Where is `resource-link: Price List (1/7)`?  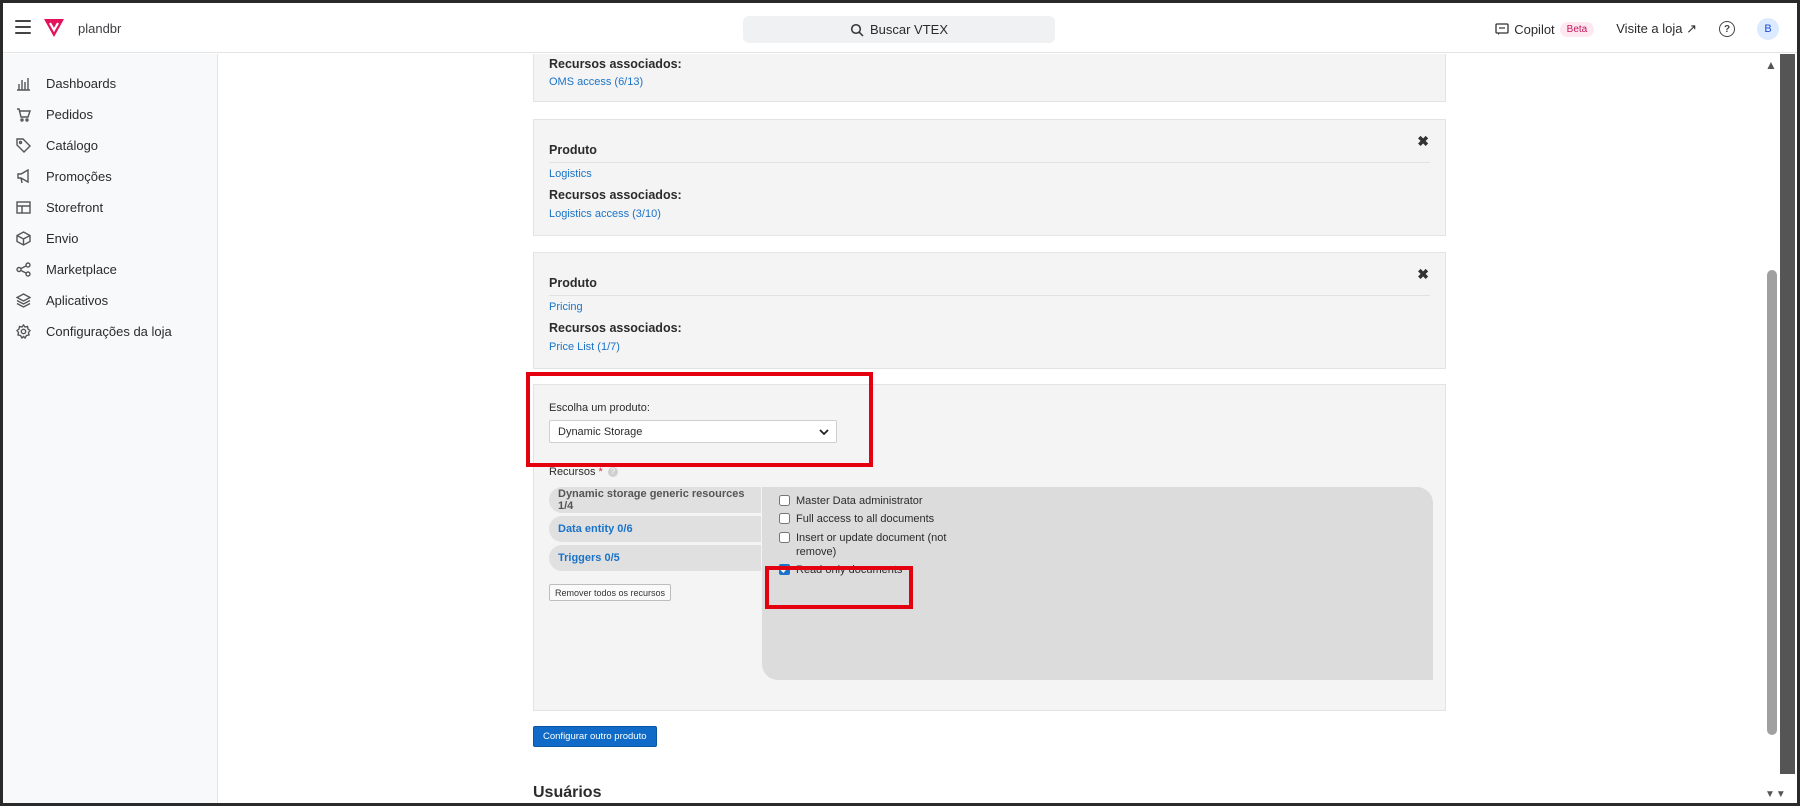 resource-link: Price List (1/7) is located at coordinates (584, 347).